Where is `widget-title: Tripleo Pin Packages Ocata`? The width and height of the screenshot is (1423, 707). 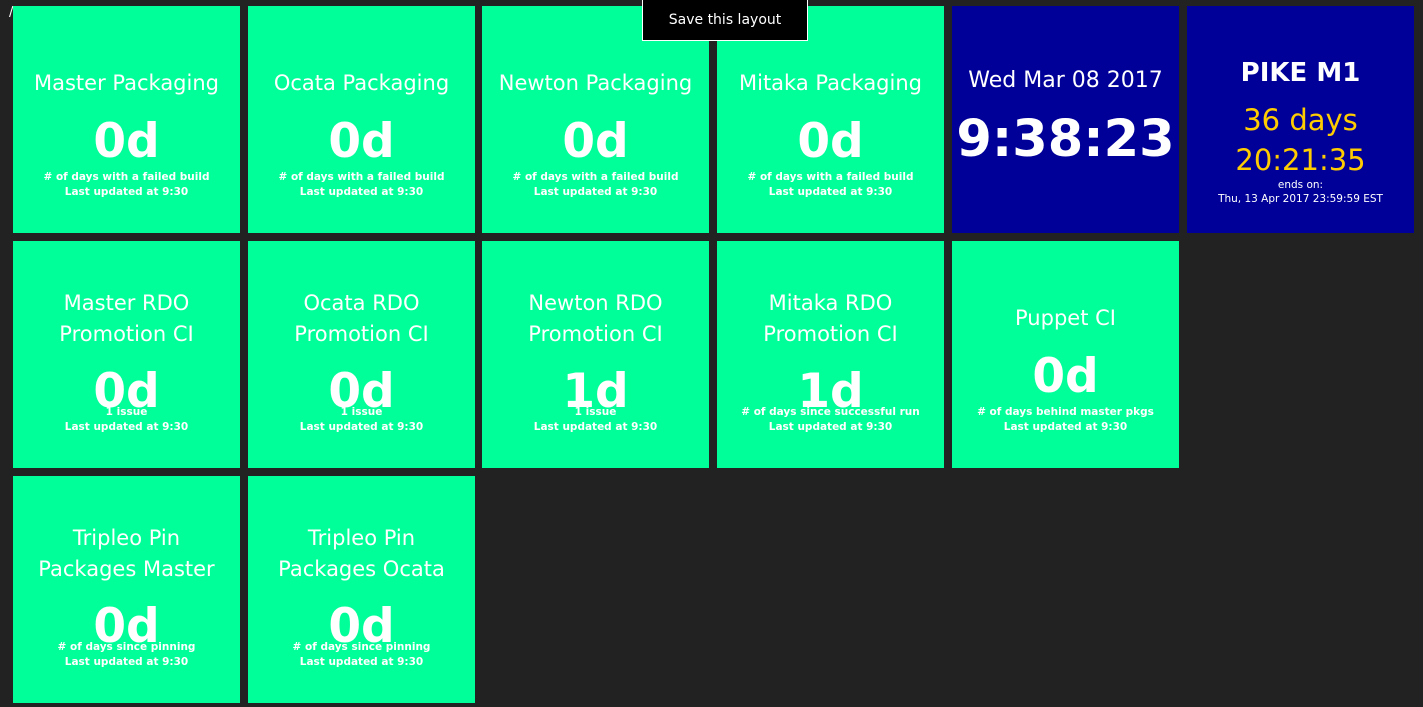
widget-title: Tripleo Pin Packages Ocata is located at coordinates (361, 553).